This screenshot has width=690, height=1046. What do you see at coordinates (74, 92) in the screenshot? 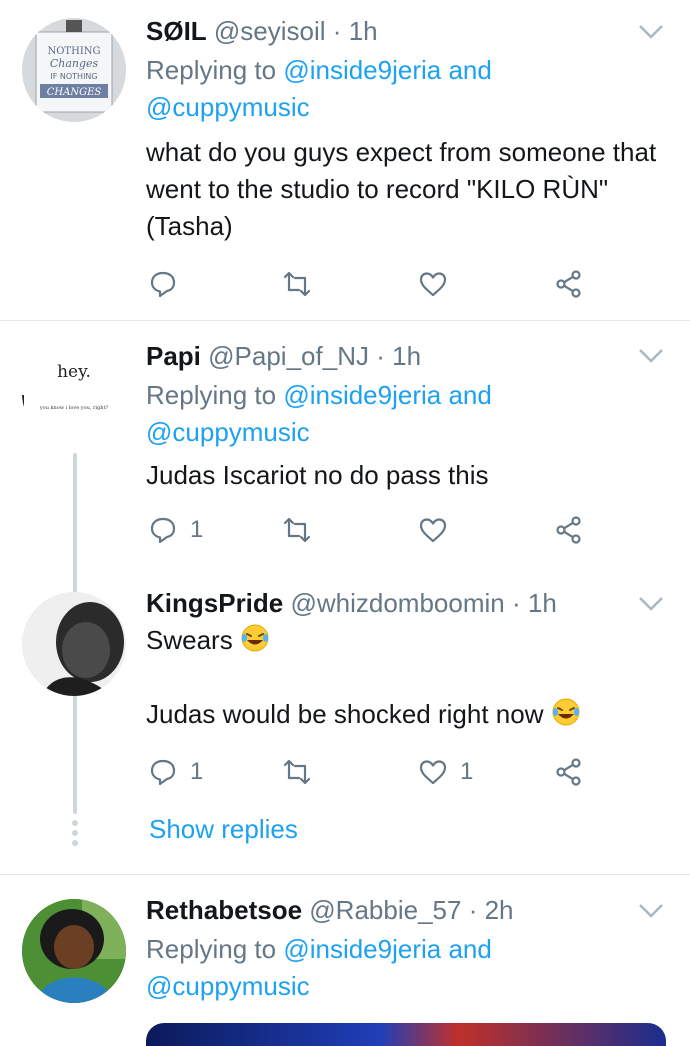
I see `avatar-text: CHANGES` at bounding box center [74, 92].